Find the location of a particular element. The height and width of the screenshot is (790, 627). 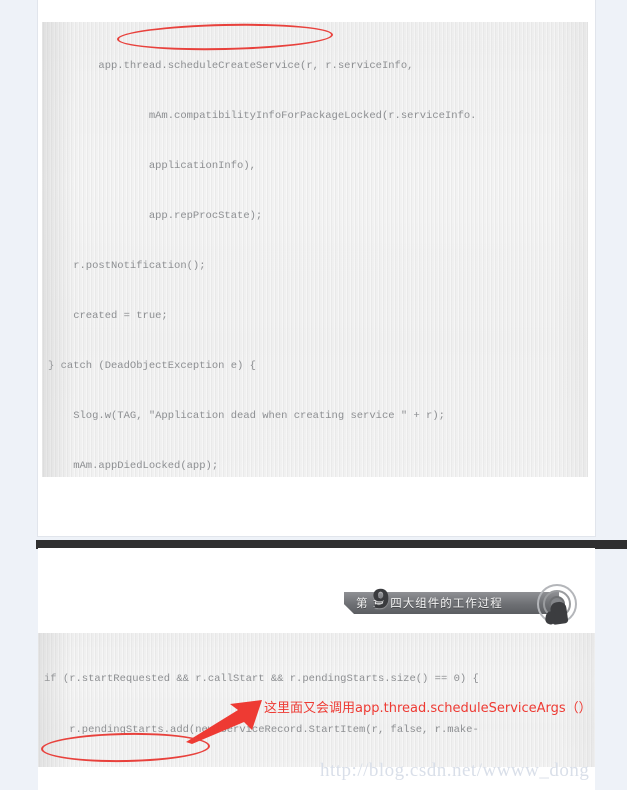

code-line: r.postNotification(); is located at coordinates (127, 266).